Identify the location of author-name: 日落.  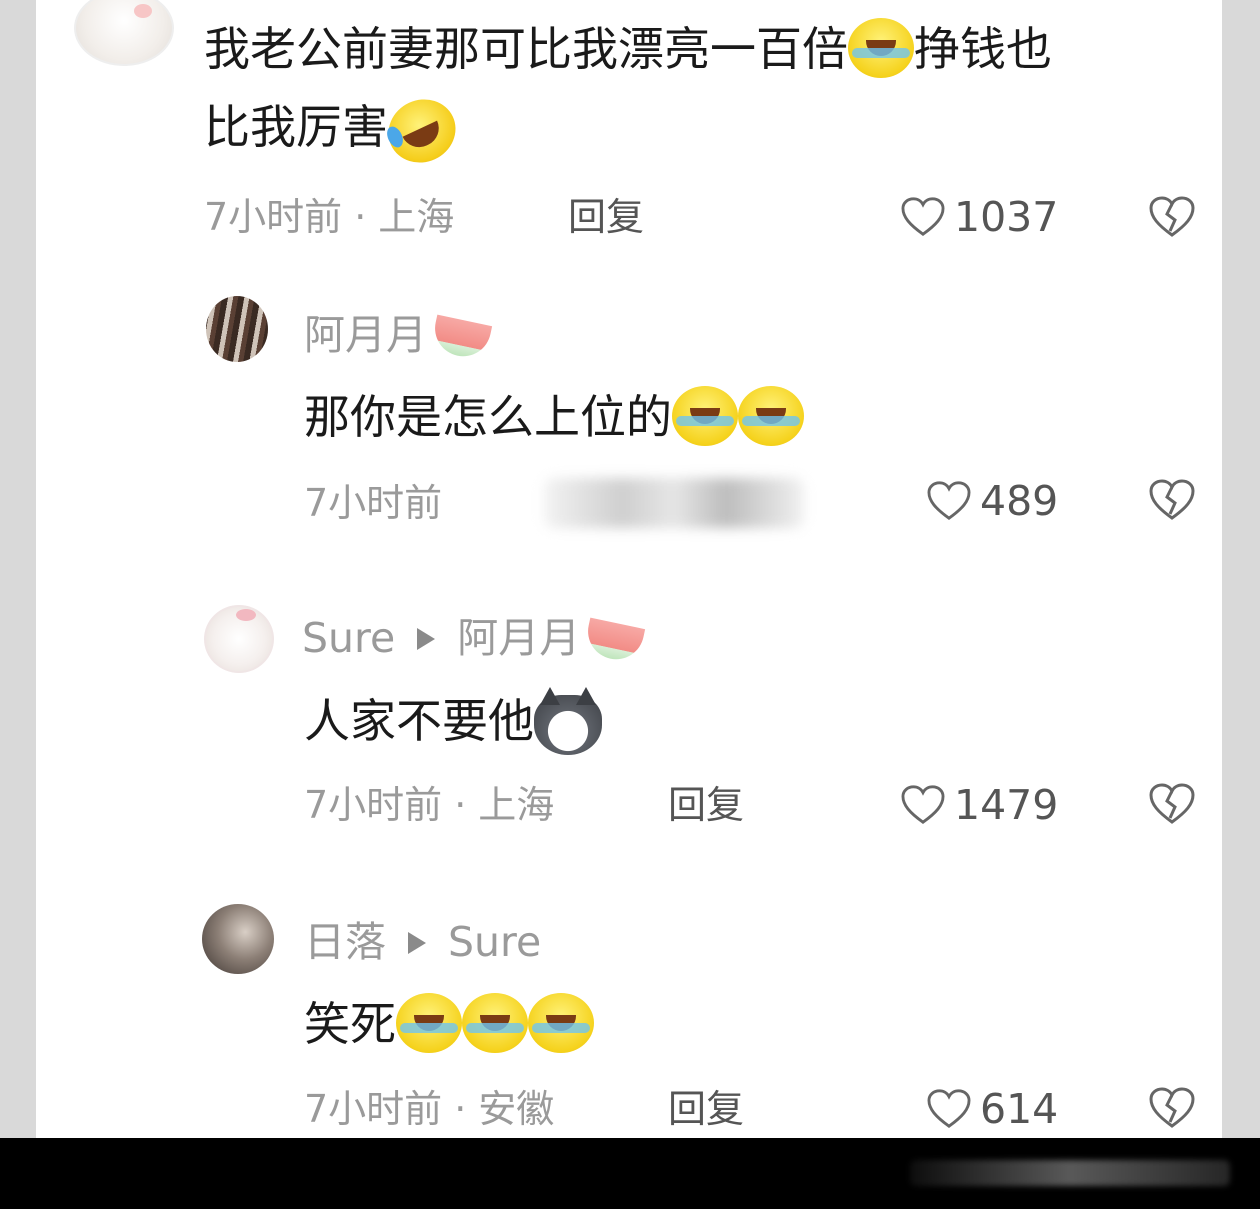
(345, 942).